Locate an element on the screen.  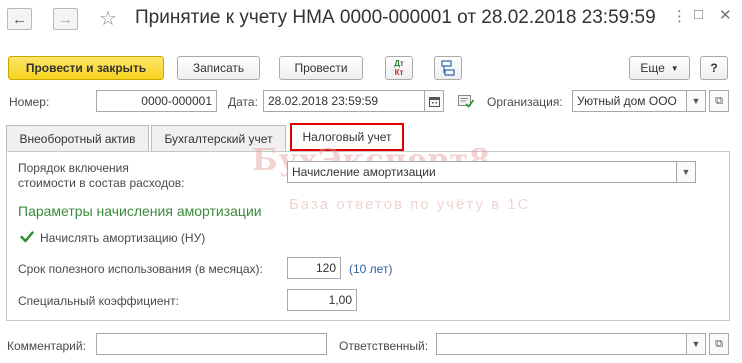
date-label: Дата: is located at coordinates (243, 102).